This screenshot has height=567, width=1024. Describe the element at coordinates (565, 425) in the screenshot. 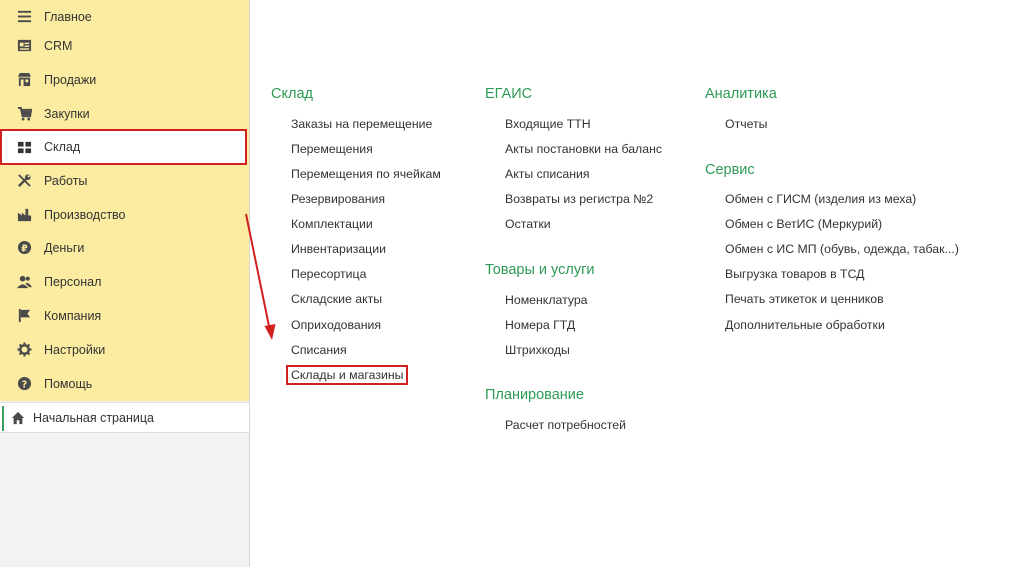

I see `link-needs-calculation: Расчет потребностей` at that location.